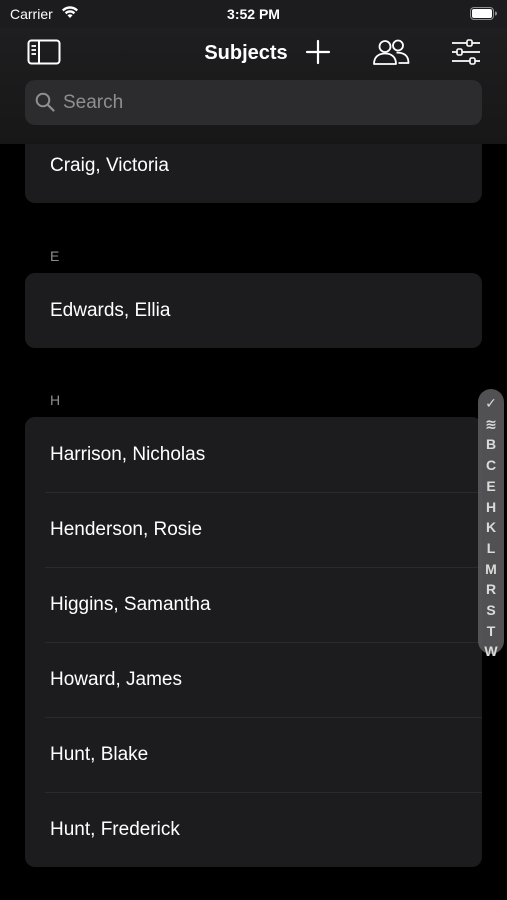 Image resolution: width=507 pixels, height=900 pixels. What do you see at coordinates (391, 52) in the screenshot?
I see `people-icon` at bounding box center [391, 52].